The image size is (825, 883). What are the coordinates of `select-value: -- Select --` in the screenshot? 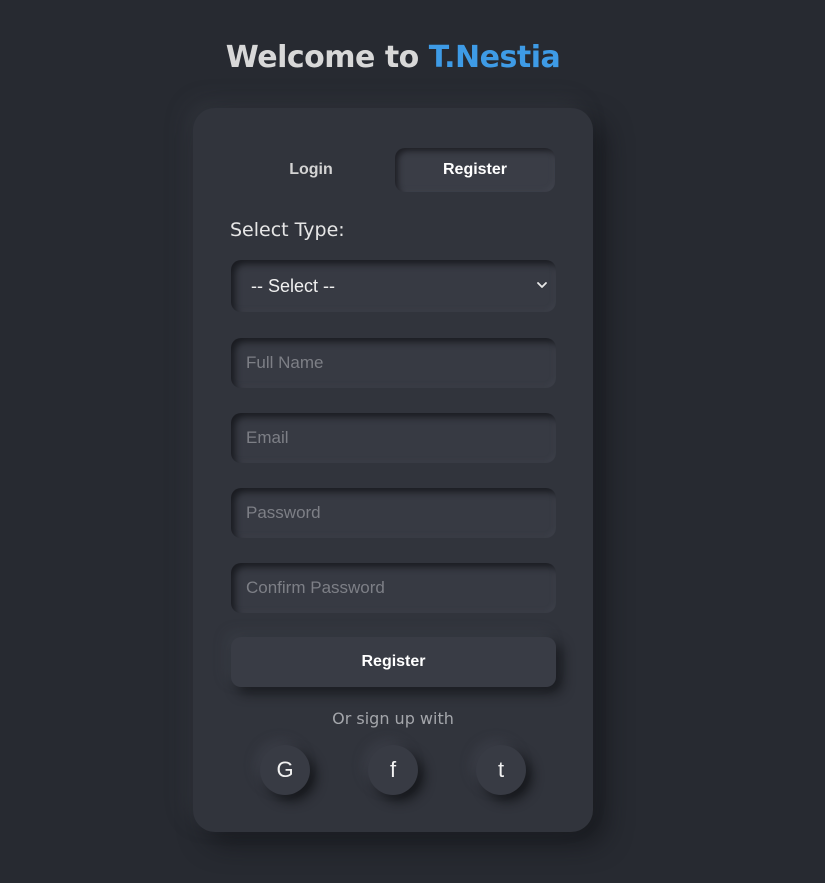 It's located at (293, 286).